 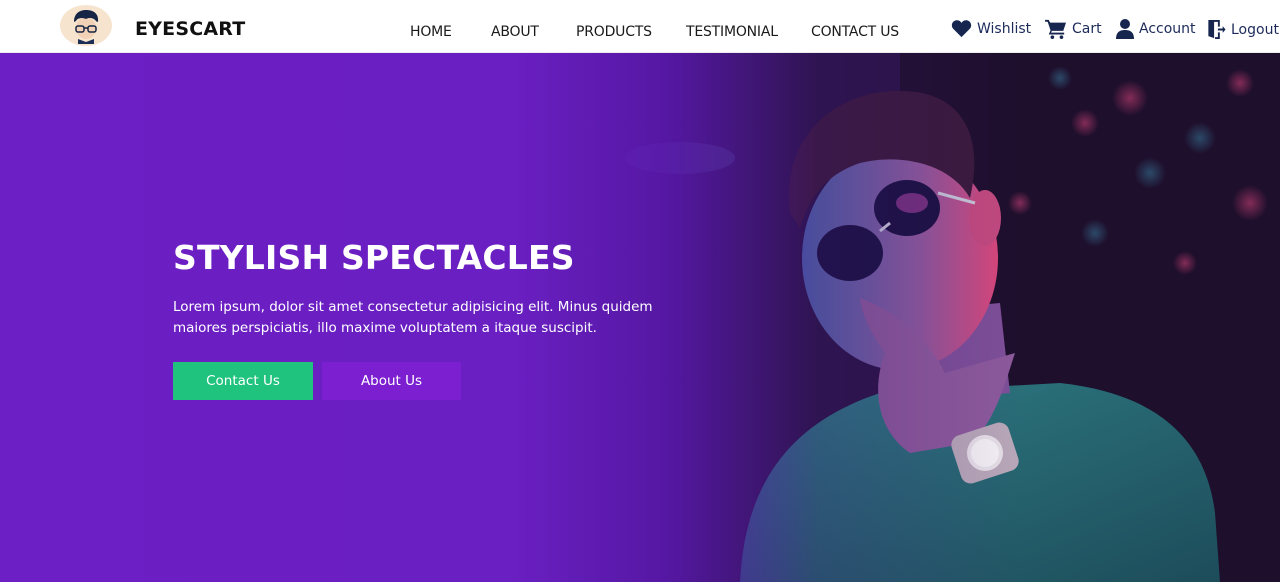 What do you see at coordinates (1004, 28) in the screenshot?
I see `wishlist-label: Wishlist` at bounding box center [1004, 28].